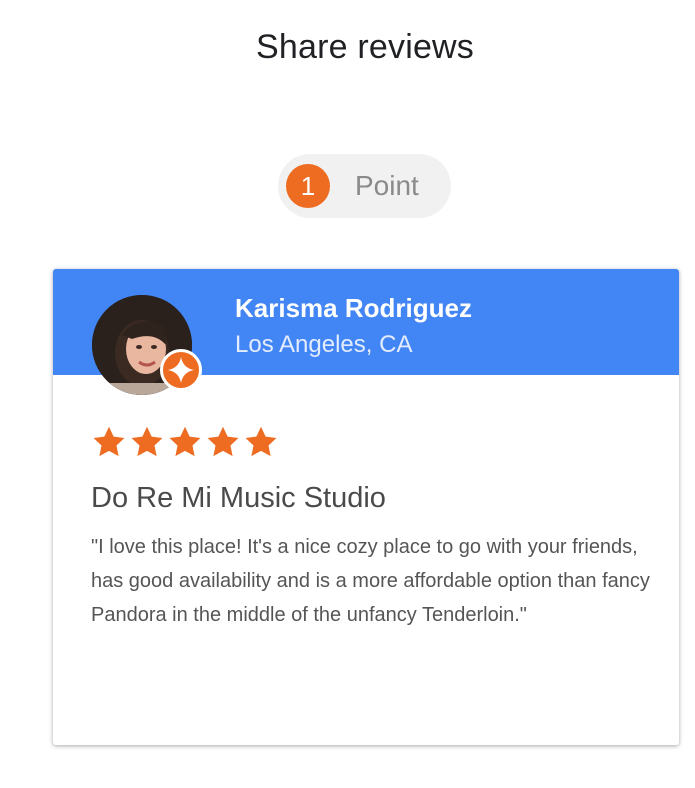 The height and width of the screenshot is (788, 695). I want to click on sparkle-icon, so click(181, 370).